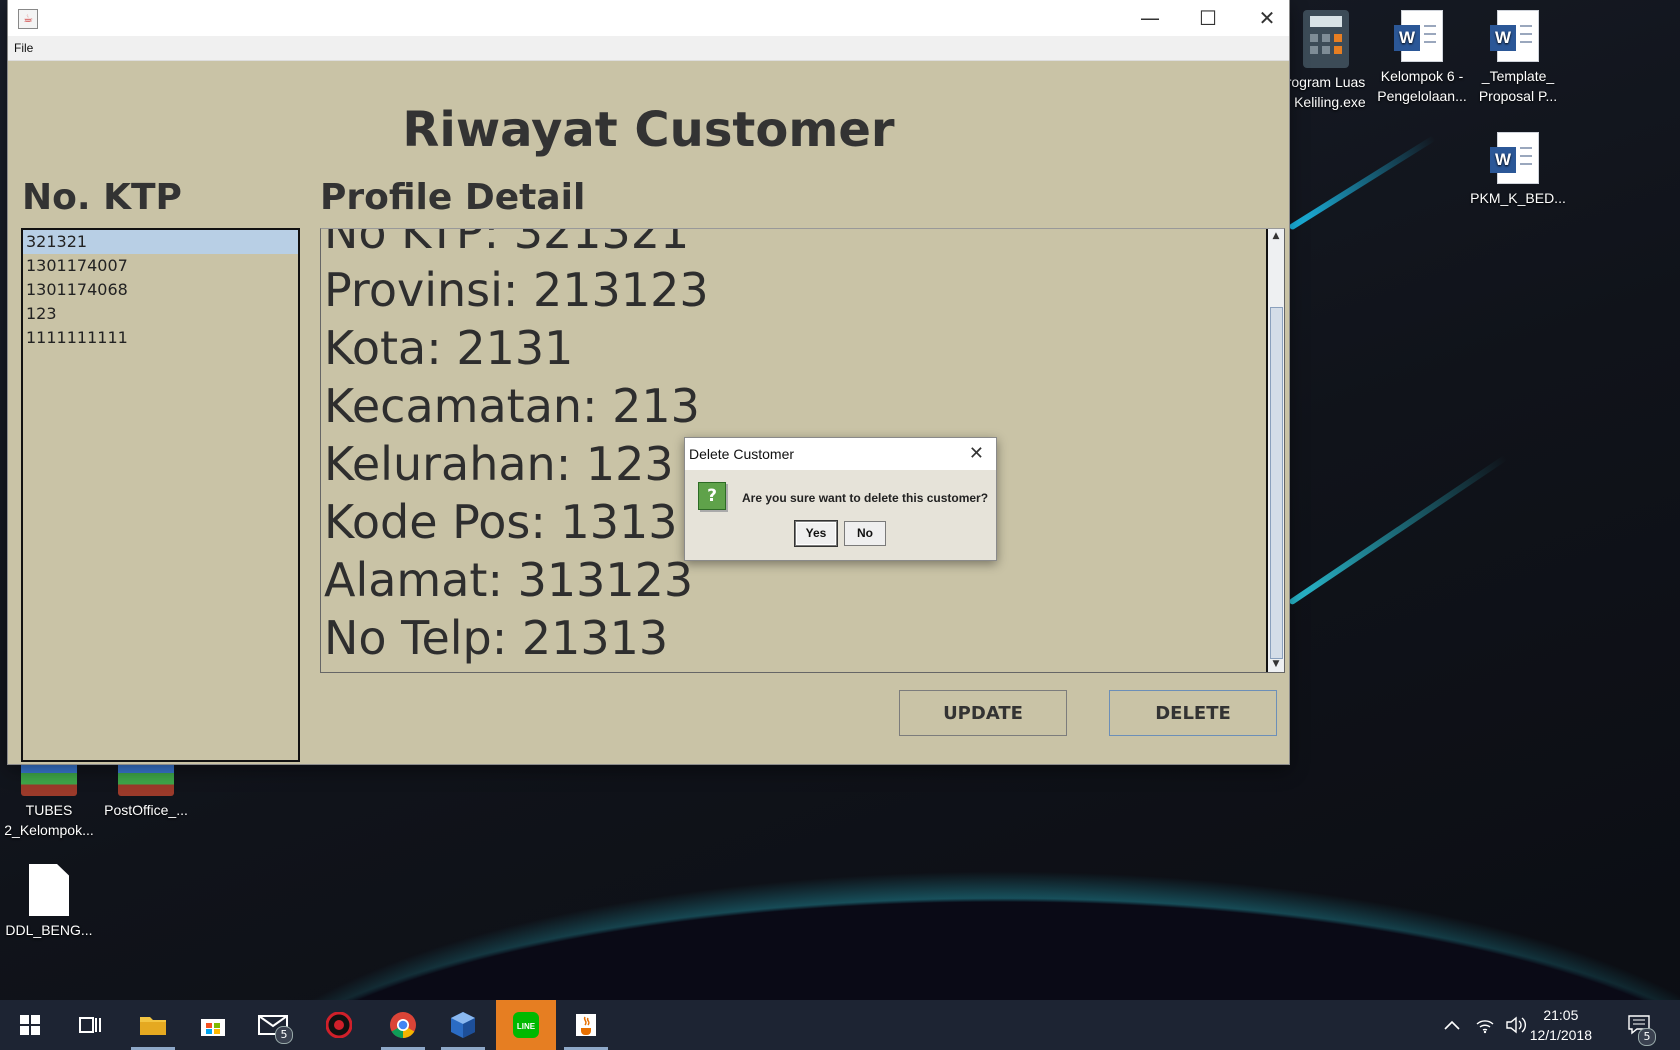 The width and height of the screenshot is (1680, 1050). I want to click on page-title: Riwayat Customer, so click(648, 130).